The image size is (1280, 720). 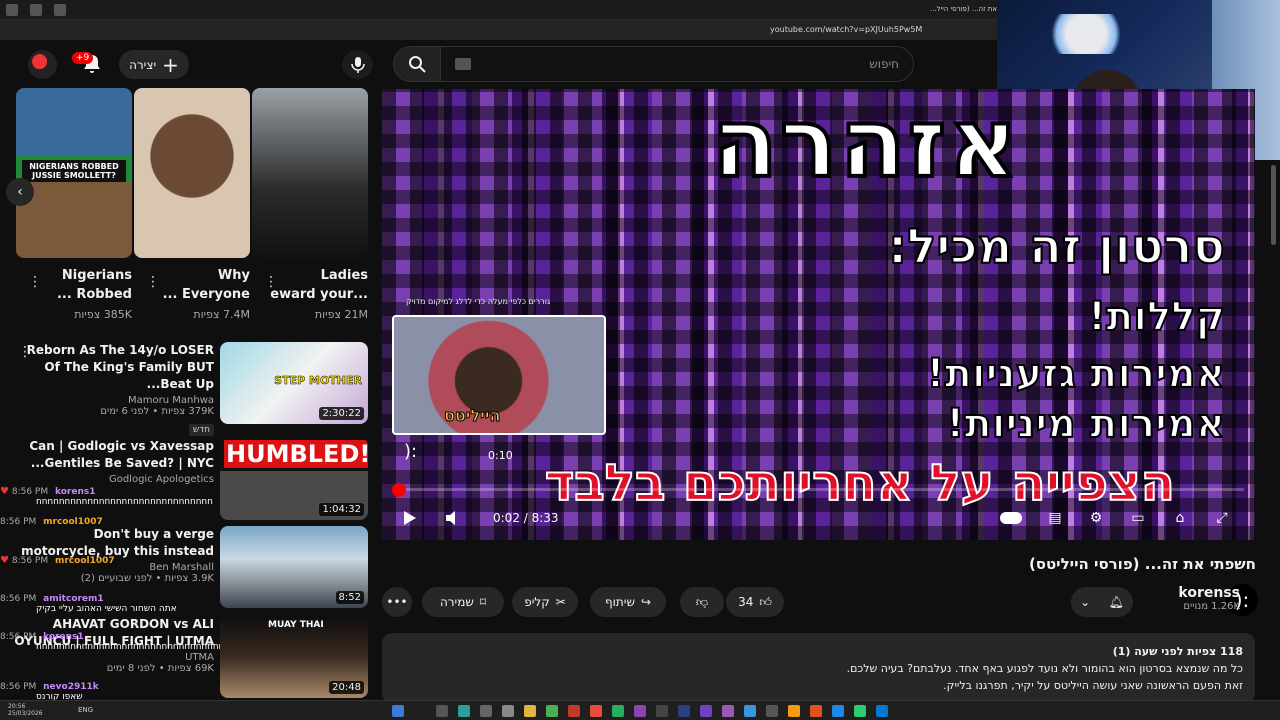 I want to click on thumb-text: HUMBLED!, so click(x=296, y=454).